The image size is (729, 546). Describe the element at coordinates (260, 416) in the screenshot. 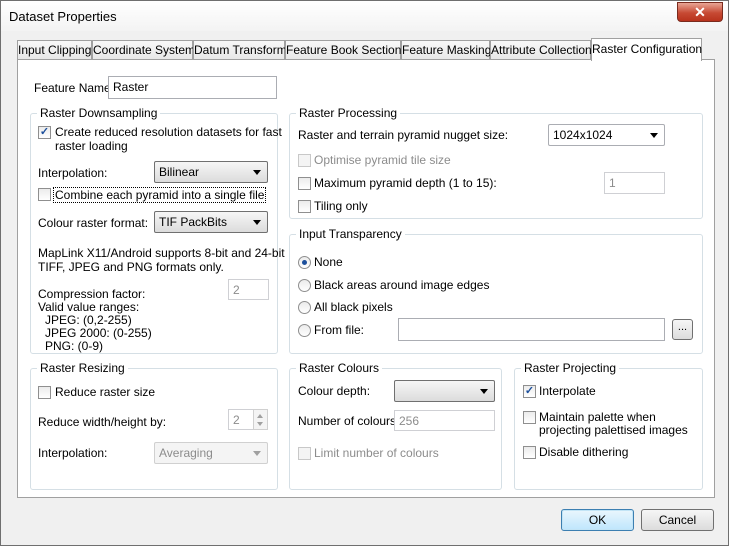

I see `arrow-up-icon` at that location.